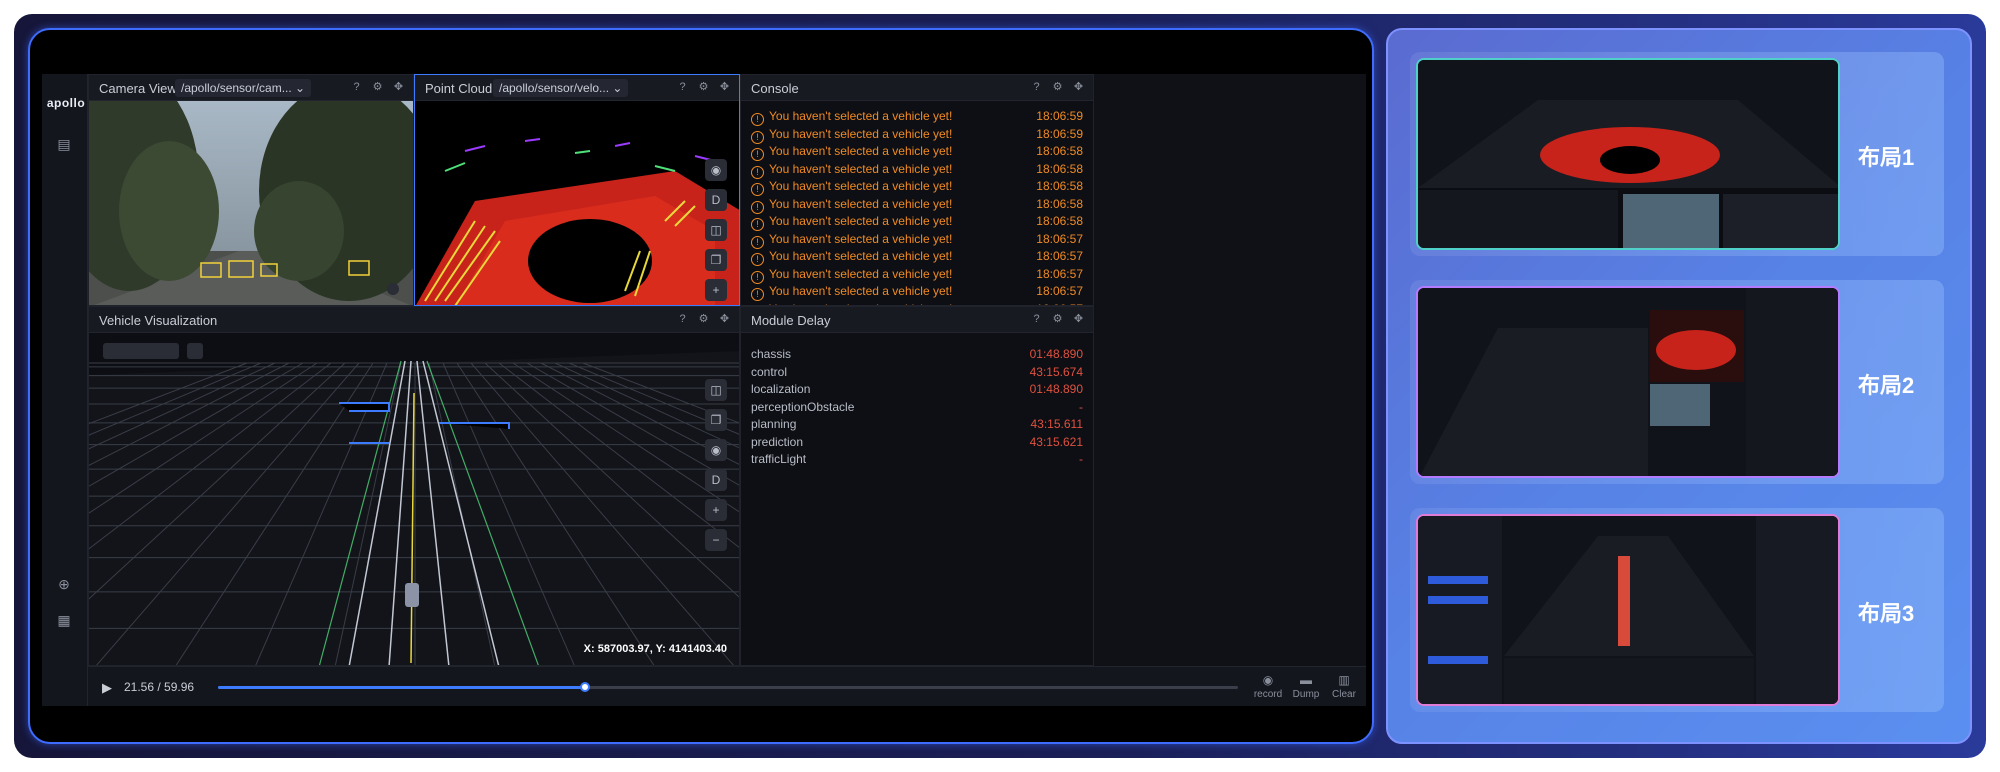 This screenshot has height=772, width=2000. What do you see at coordinates (781, 389) in the screenshot?
I see `module-name: localization` at bounding box center [781, 389].